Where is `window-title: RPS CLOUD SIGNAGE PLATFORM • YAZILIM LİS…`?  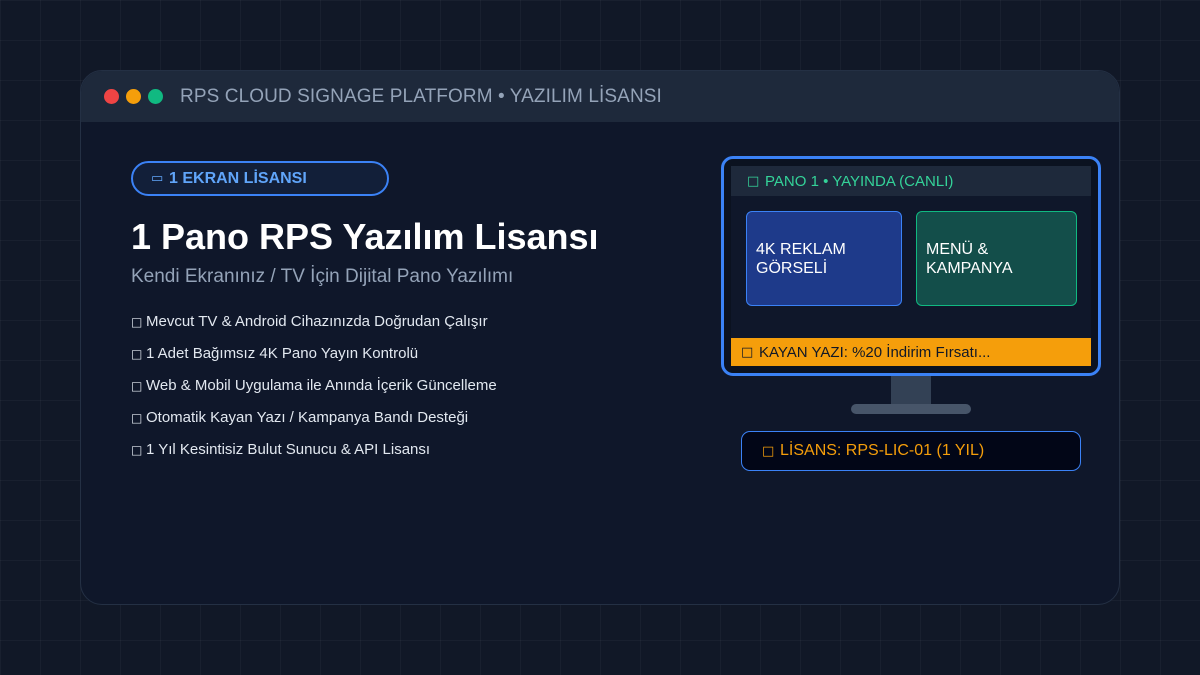 window-title: RPS CLOUD SIGNAGE PLATFORM • YAZILIM LİS… is located at coordinates (421, 96).